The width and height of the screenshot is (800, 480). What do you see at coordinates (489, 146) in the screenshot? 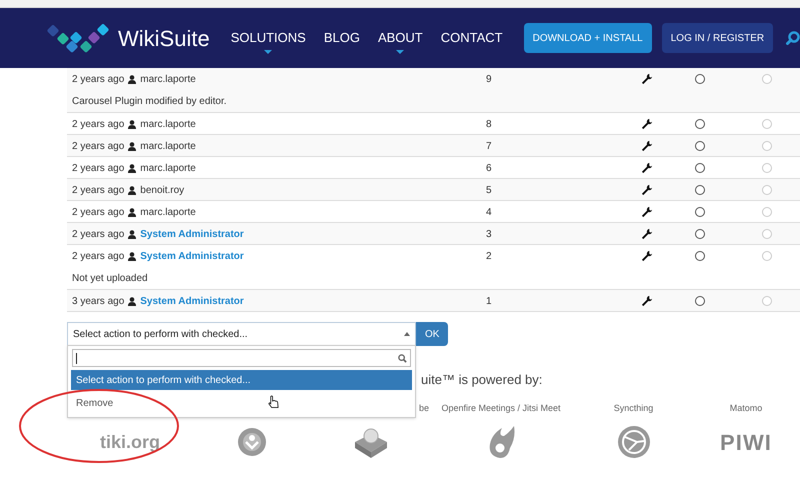
I see `version-number: 7` at bounding box center [489, 146].